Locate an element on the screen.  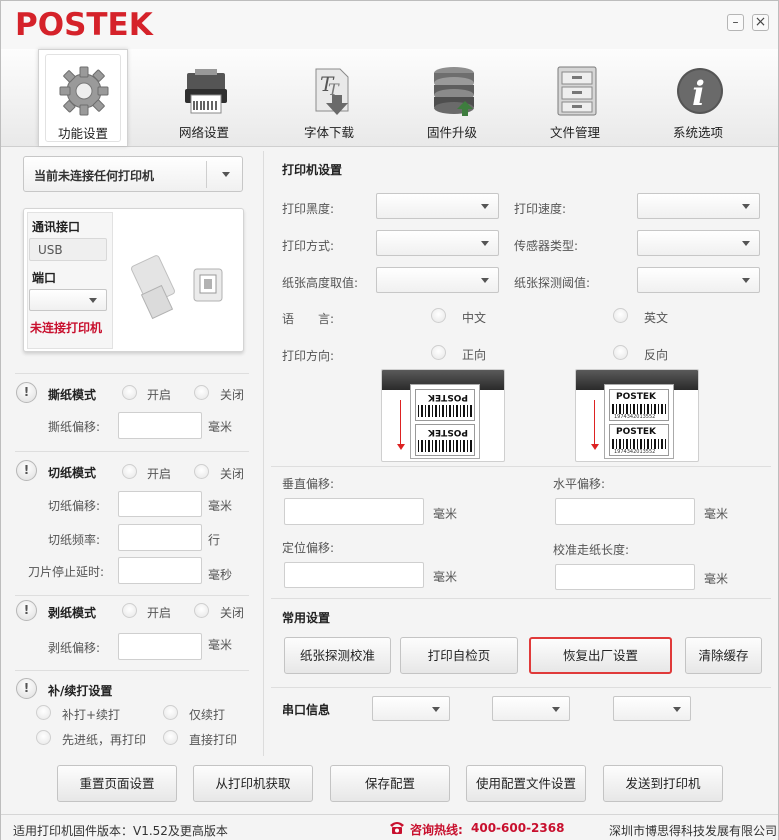
vertical-offset-input is located at coordinates (354, 511).